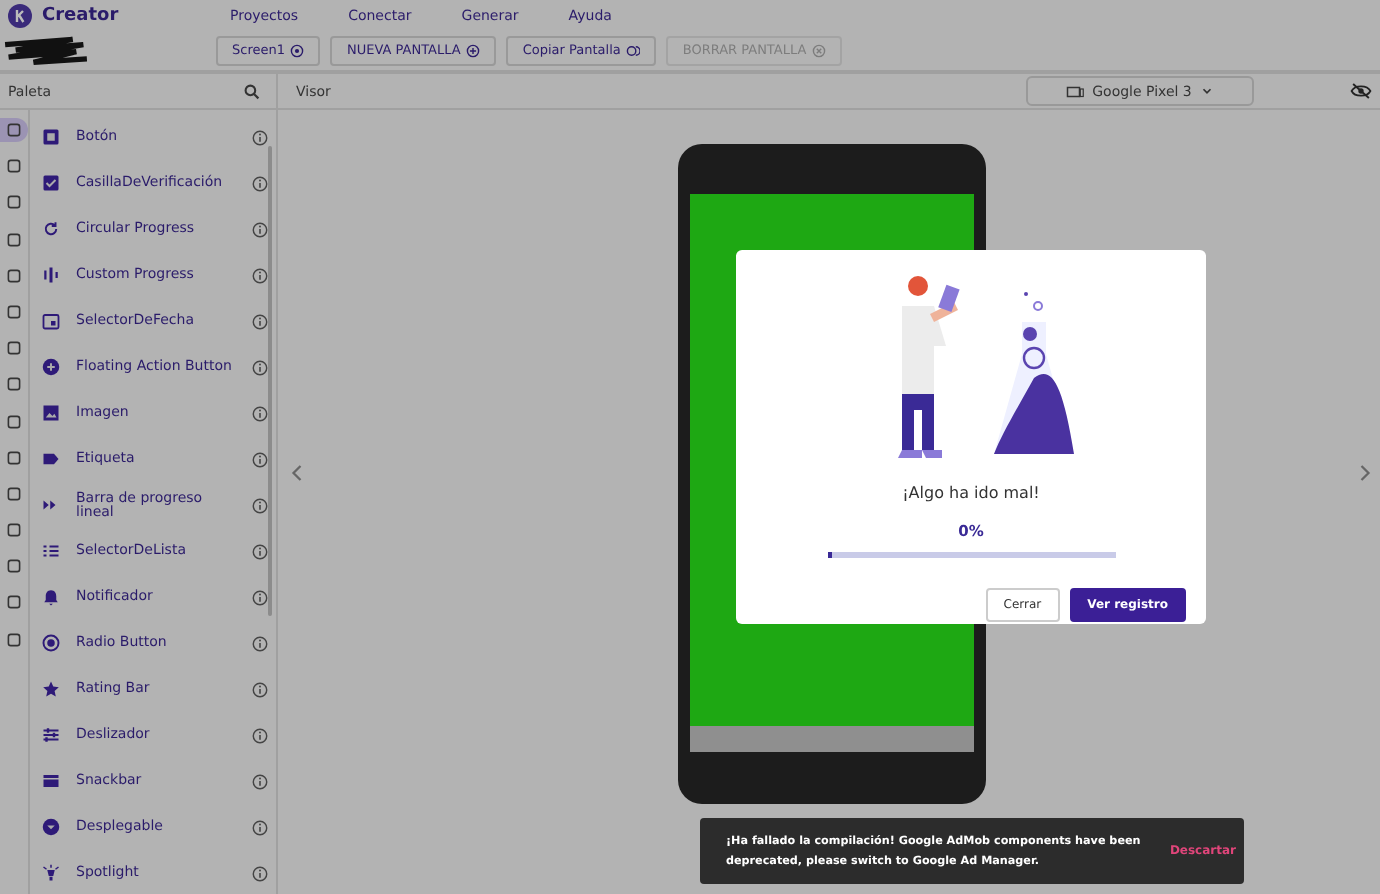 Image resolution: width=1380 pixels, height=894 pixels. I want to click on button-icon, so click(51, 137).